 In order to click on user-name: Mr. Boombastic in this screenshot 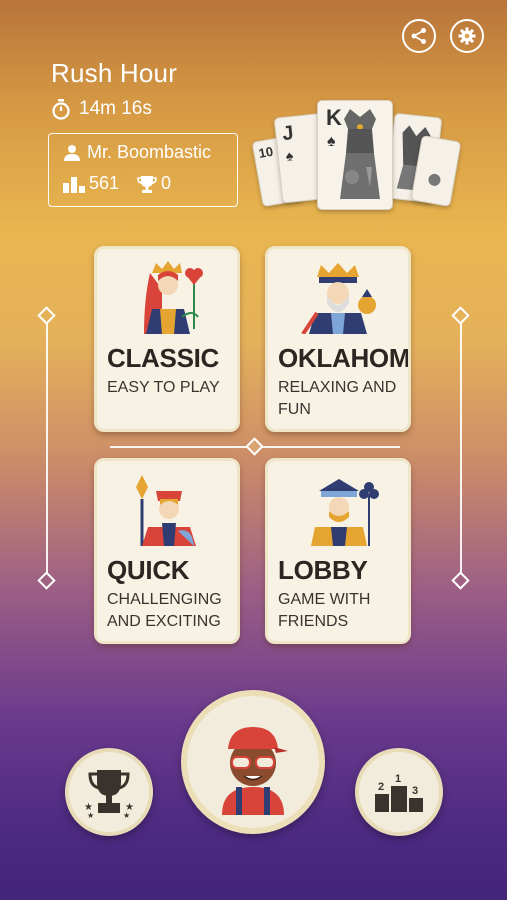, I will do `click(149, 152)`.